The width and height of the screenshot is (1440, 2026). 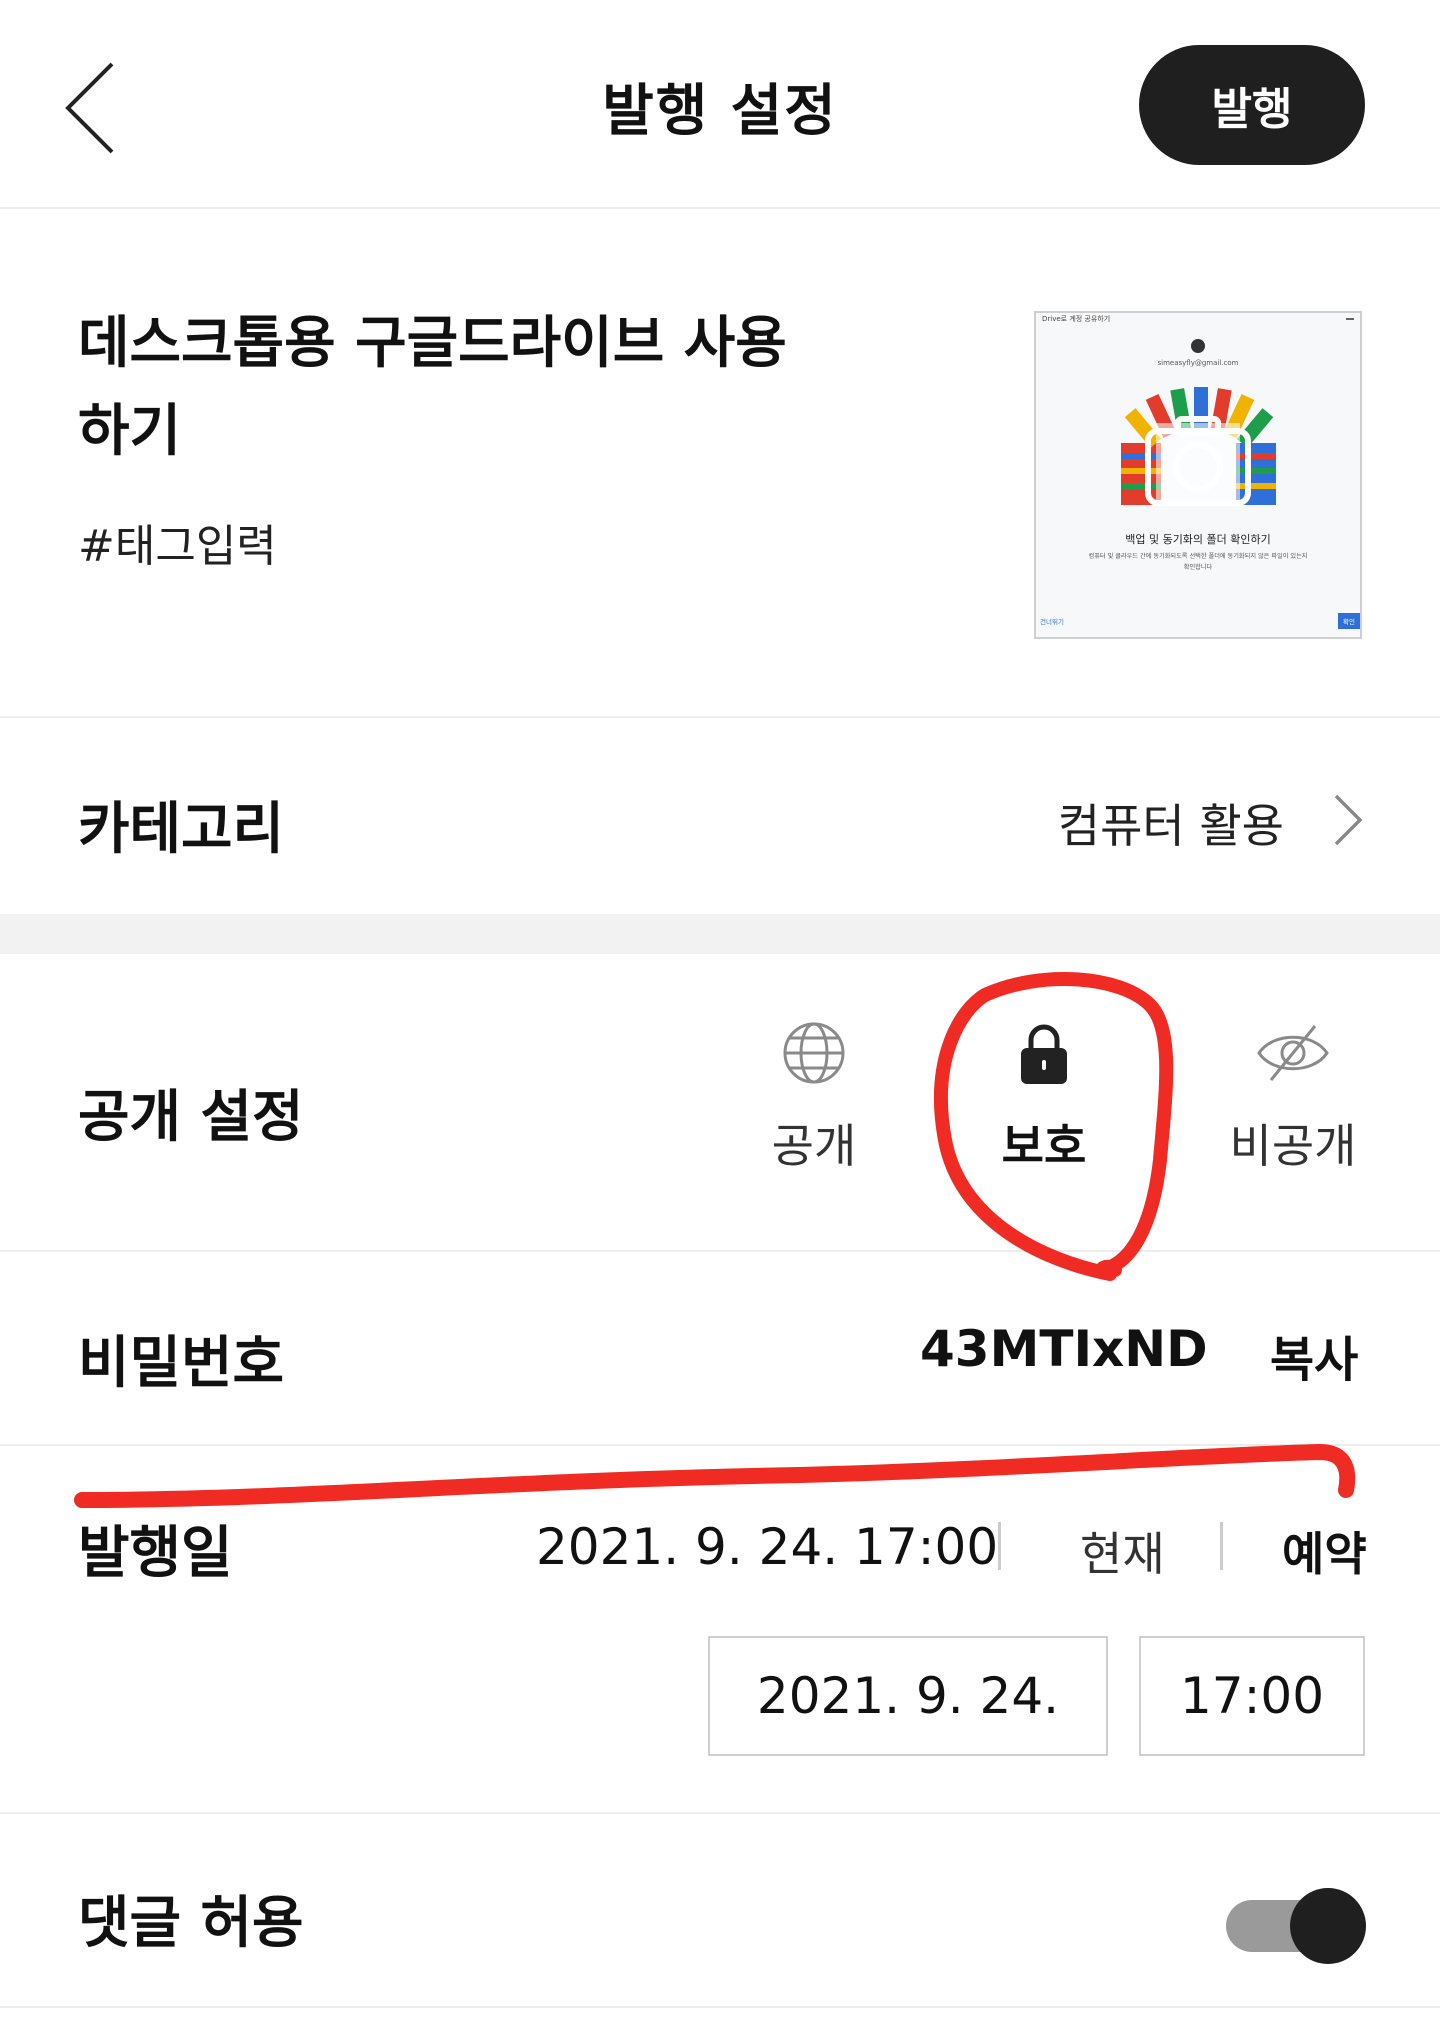 I want to click on thumb-button: 확인, so click(x=1349, y=621).